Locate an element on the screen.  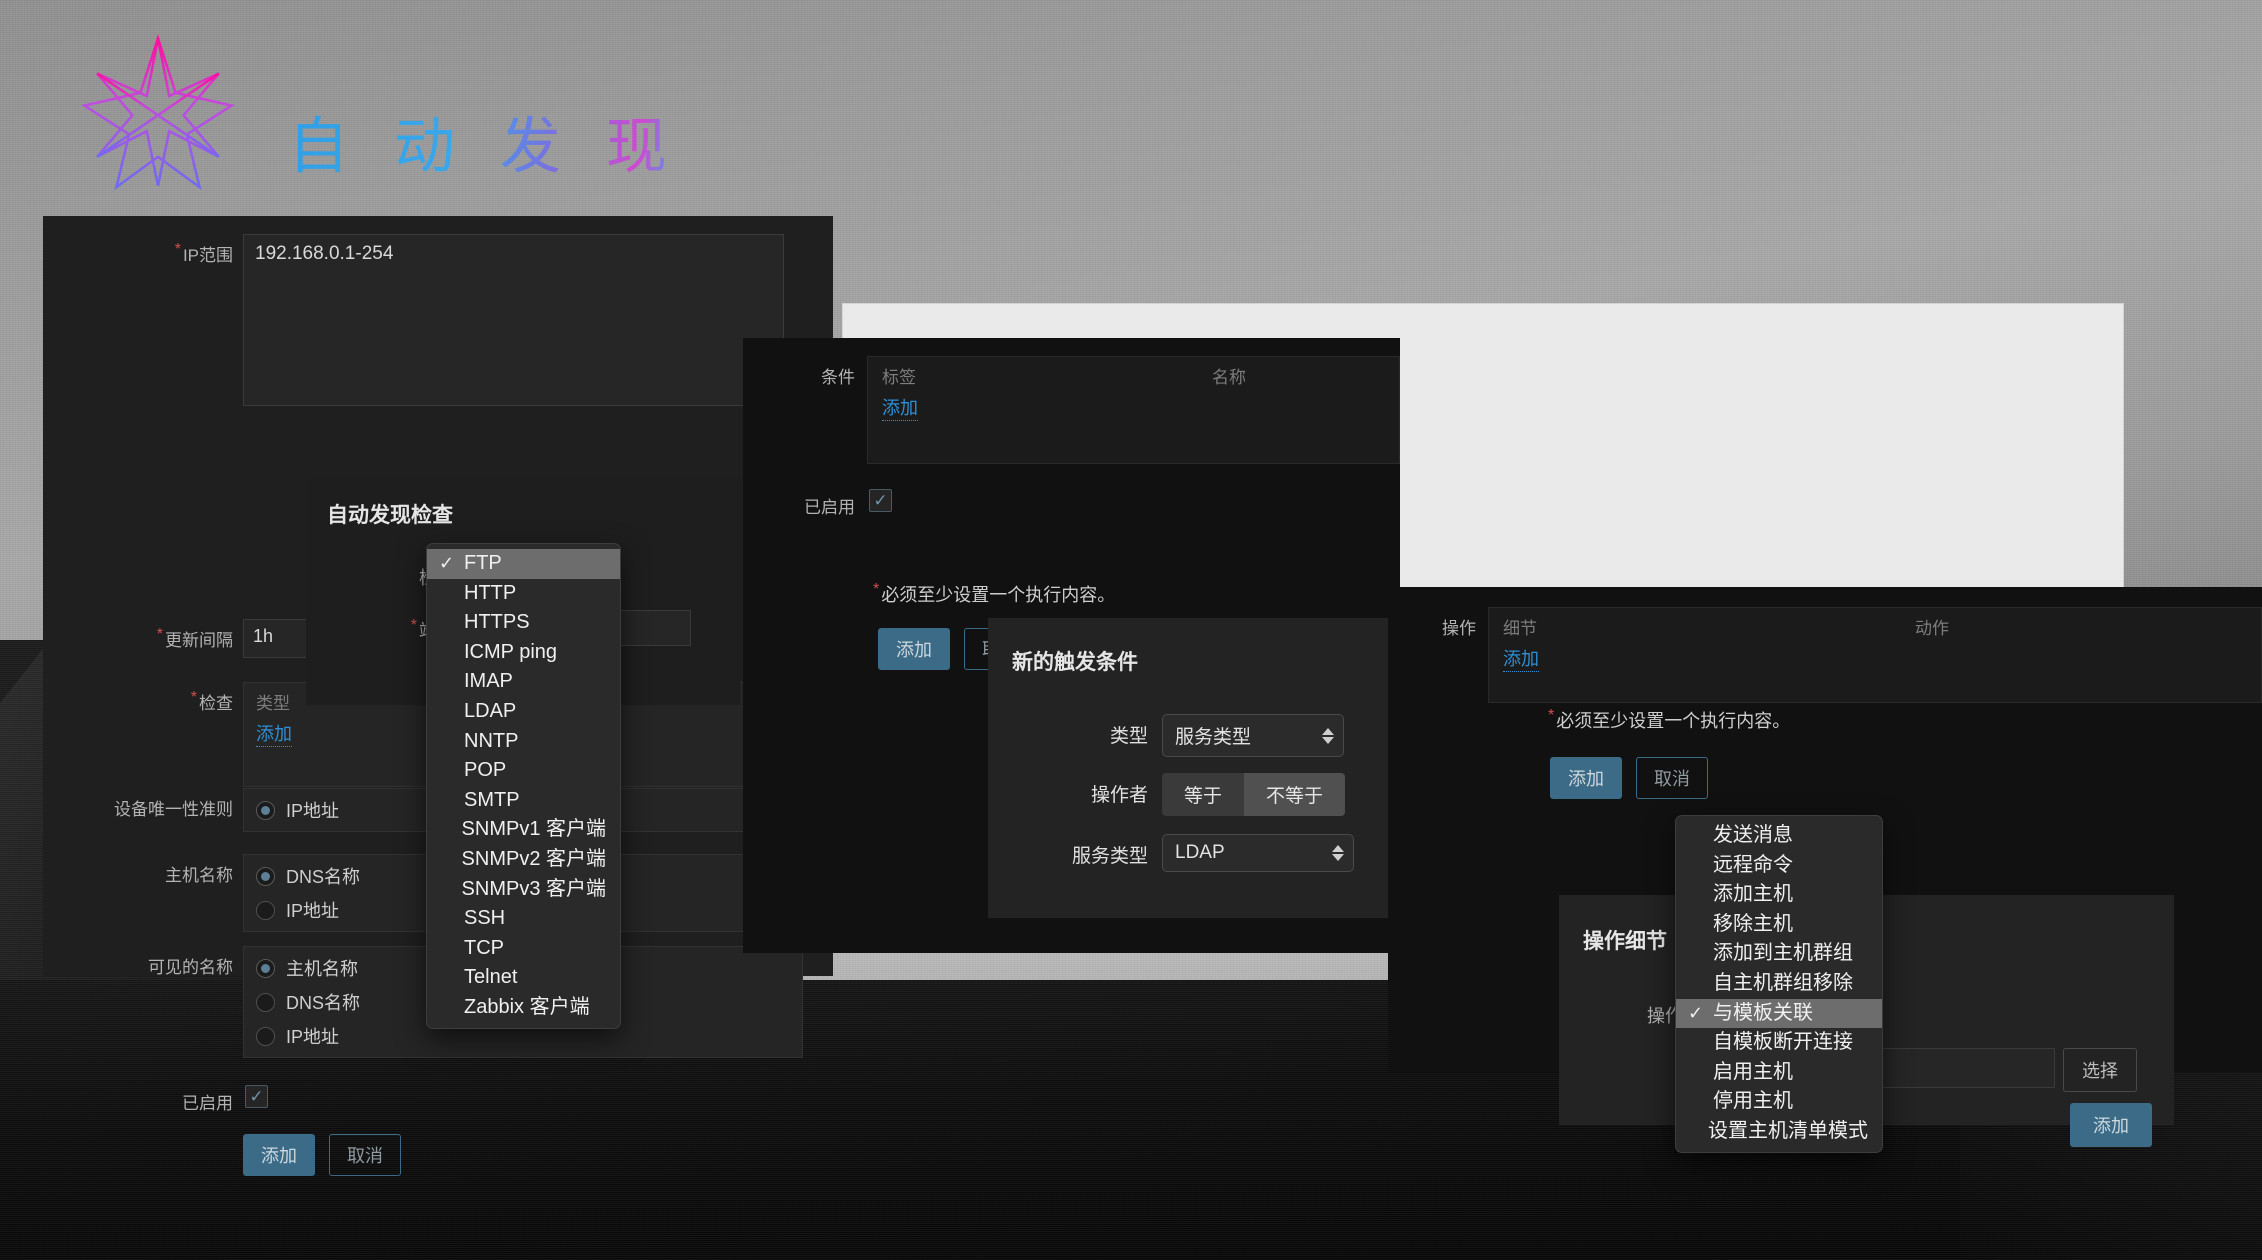
menu-item-label: 自模板断开连接 is located at coordinates (1783, 1042).